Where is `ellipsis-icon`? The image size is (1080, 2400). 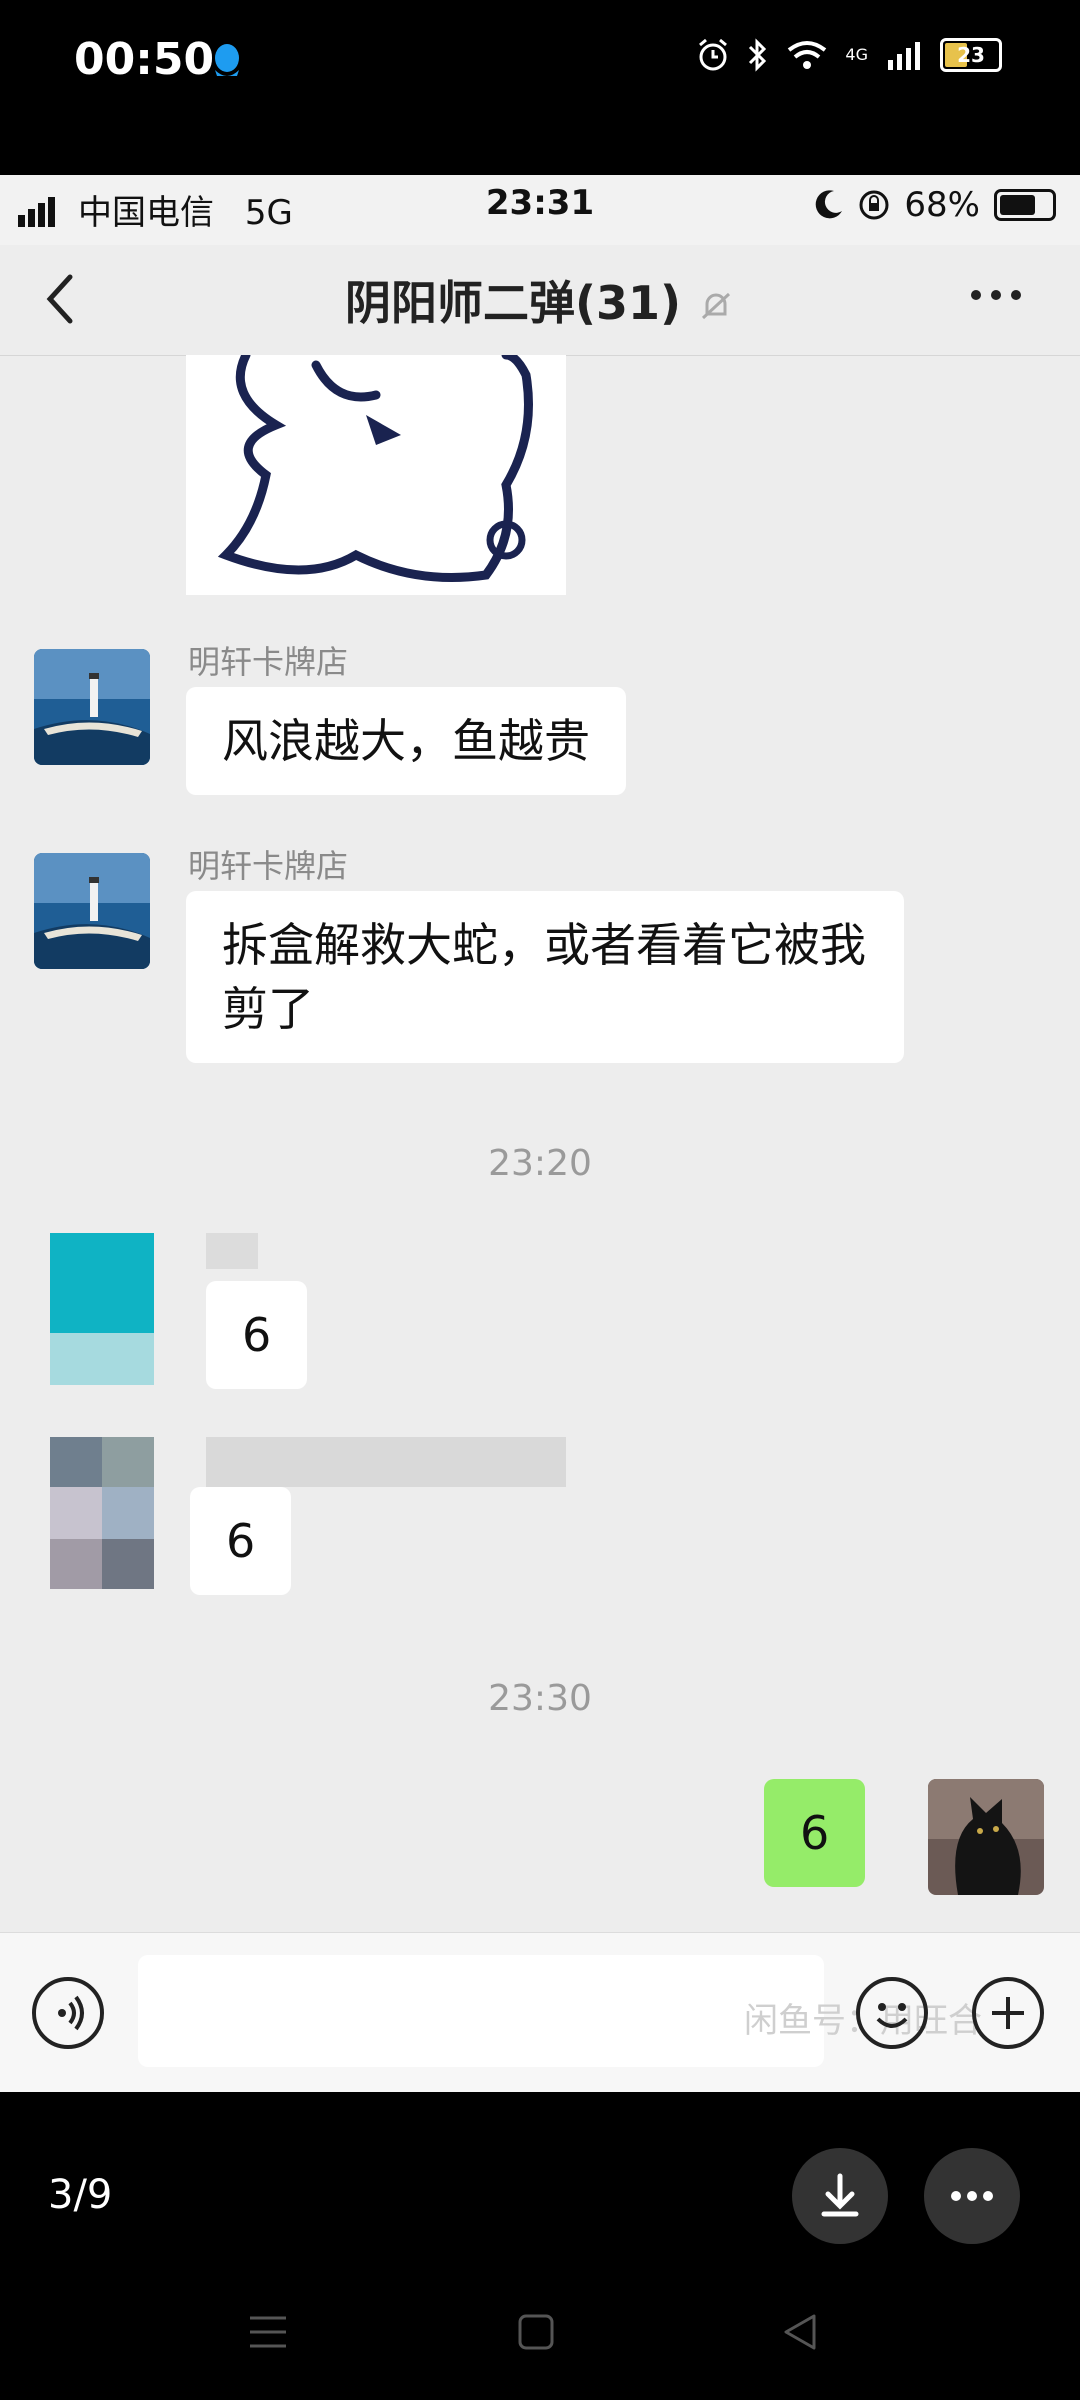
ellipsis-icon is located at coordinates (972, 2196).